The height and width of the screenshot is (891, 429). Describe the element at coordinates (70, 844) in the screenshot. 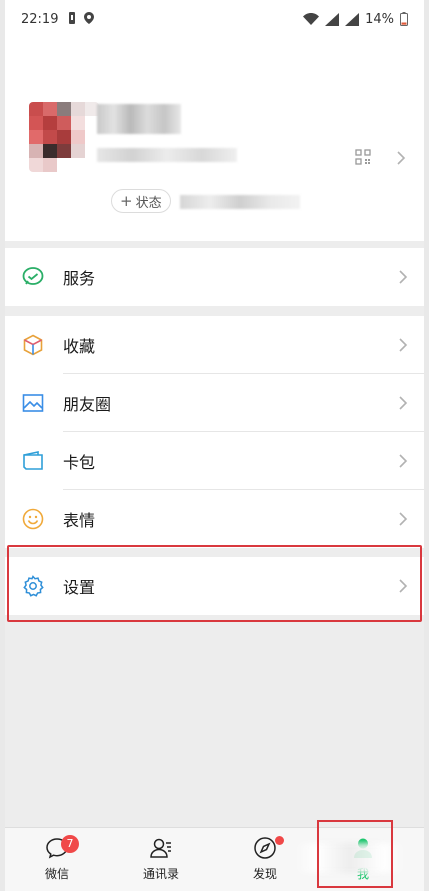

I see `unread-badge: 7` at that location.